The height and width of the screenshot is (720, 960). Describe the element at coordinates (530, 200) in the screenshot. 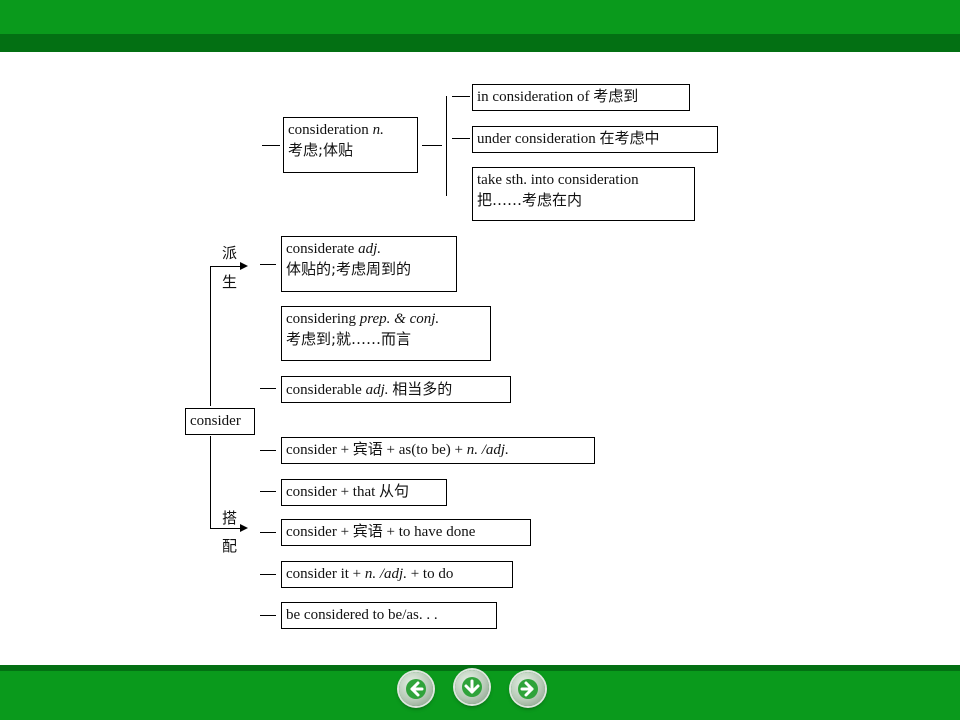

I see `take-into-line2: 把……考虑在内` at that location.